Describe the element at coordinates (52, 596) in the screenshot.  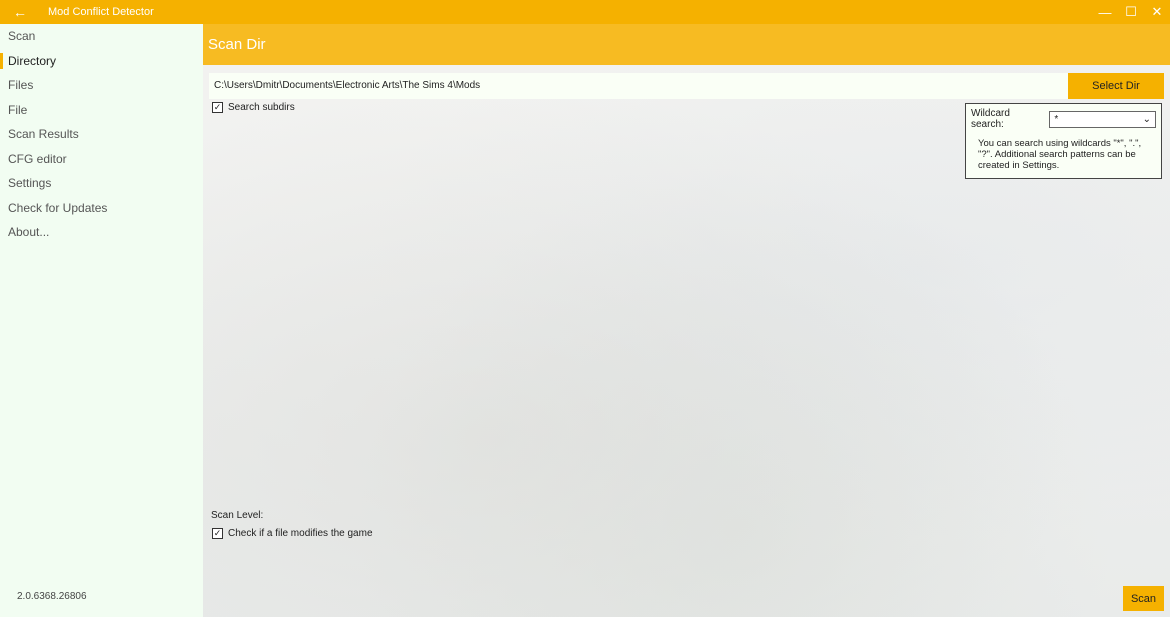
I see `version-label: 2.0.6368.26806` at that location.